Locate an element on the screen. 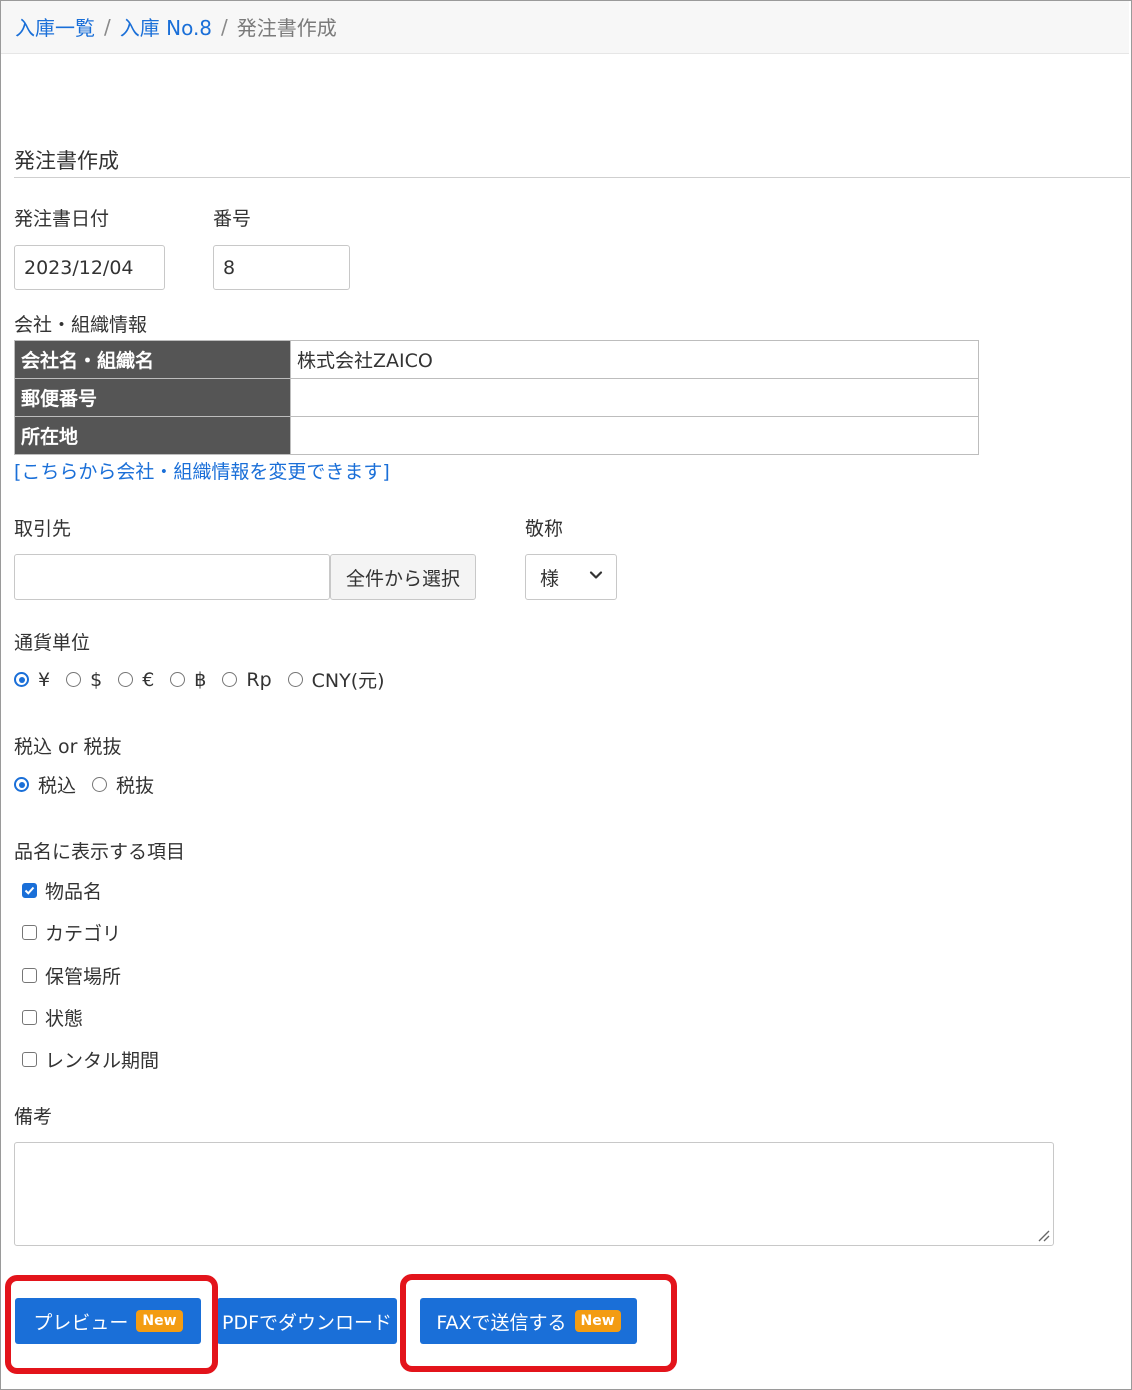  notes-label: 備考 is located at coordinates (33, 1117).